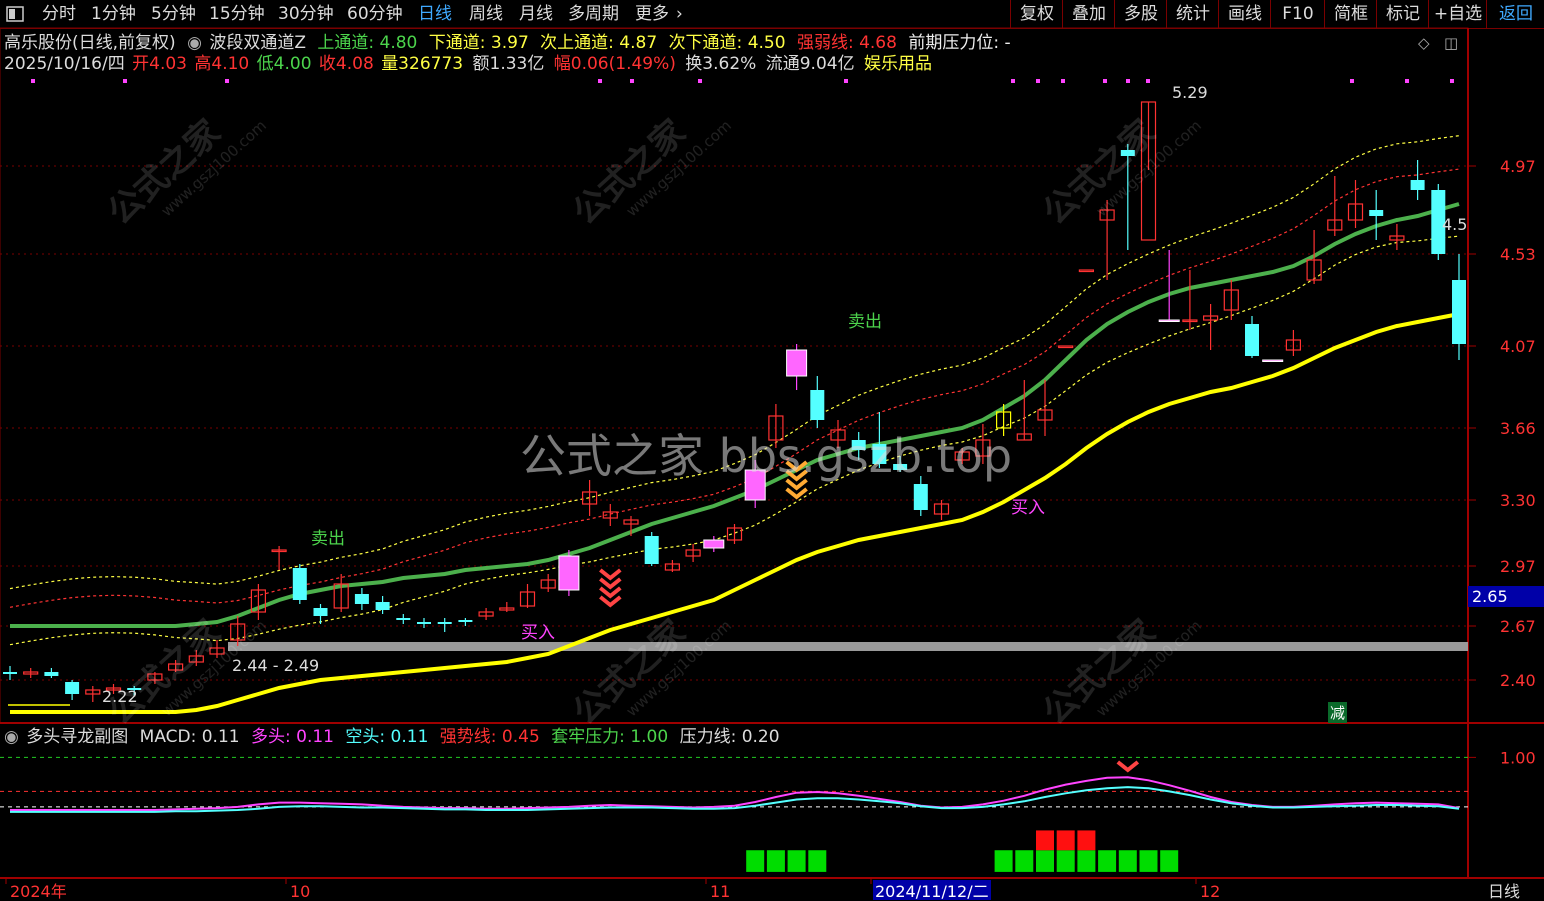 The image size is (1544, 901). What do you see at coordinates (276, 665) in the screenshot?
I see `range-label: 2.44 - 2.49` at bounding box center [276, 665].